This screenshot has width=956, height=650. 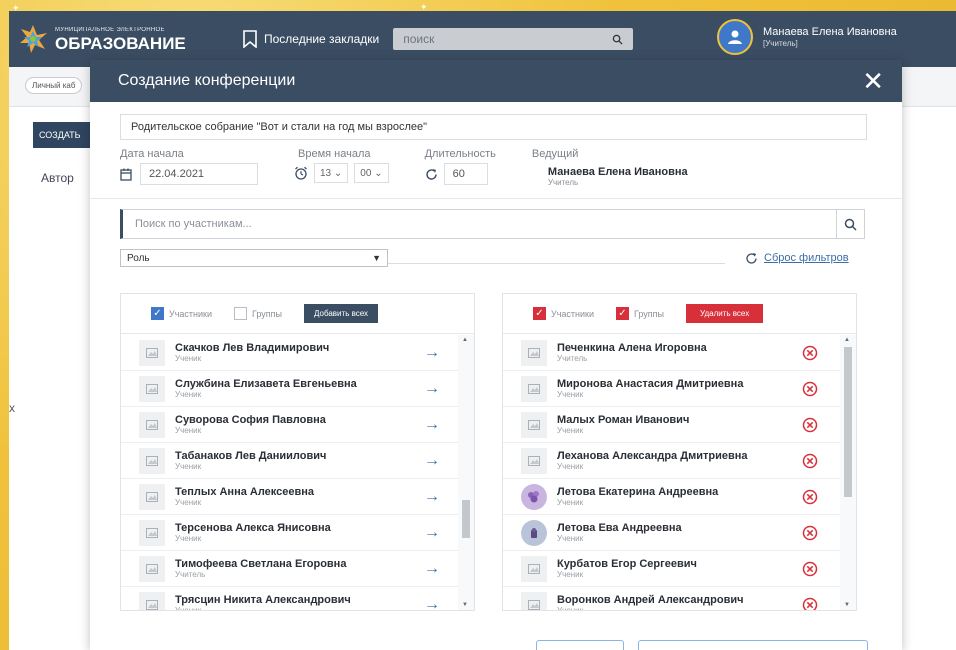 I want to click on list-item: Малых Роман Иванович Ученик, so click(x=671, y=425).